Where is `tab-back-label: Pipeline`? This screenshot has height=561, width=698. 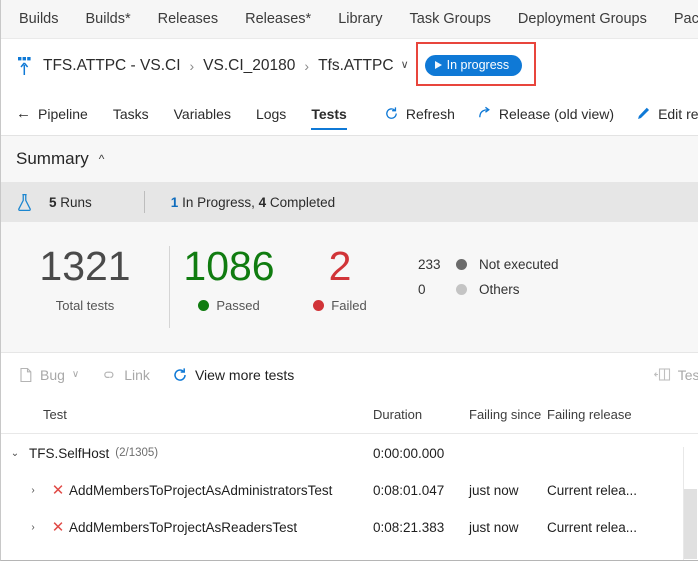
tab-back-label: Pipeline is located at coordinates (63, 113).